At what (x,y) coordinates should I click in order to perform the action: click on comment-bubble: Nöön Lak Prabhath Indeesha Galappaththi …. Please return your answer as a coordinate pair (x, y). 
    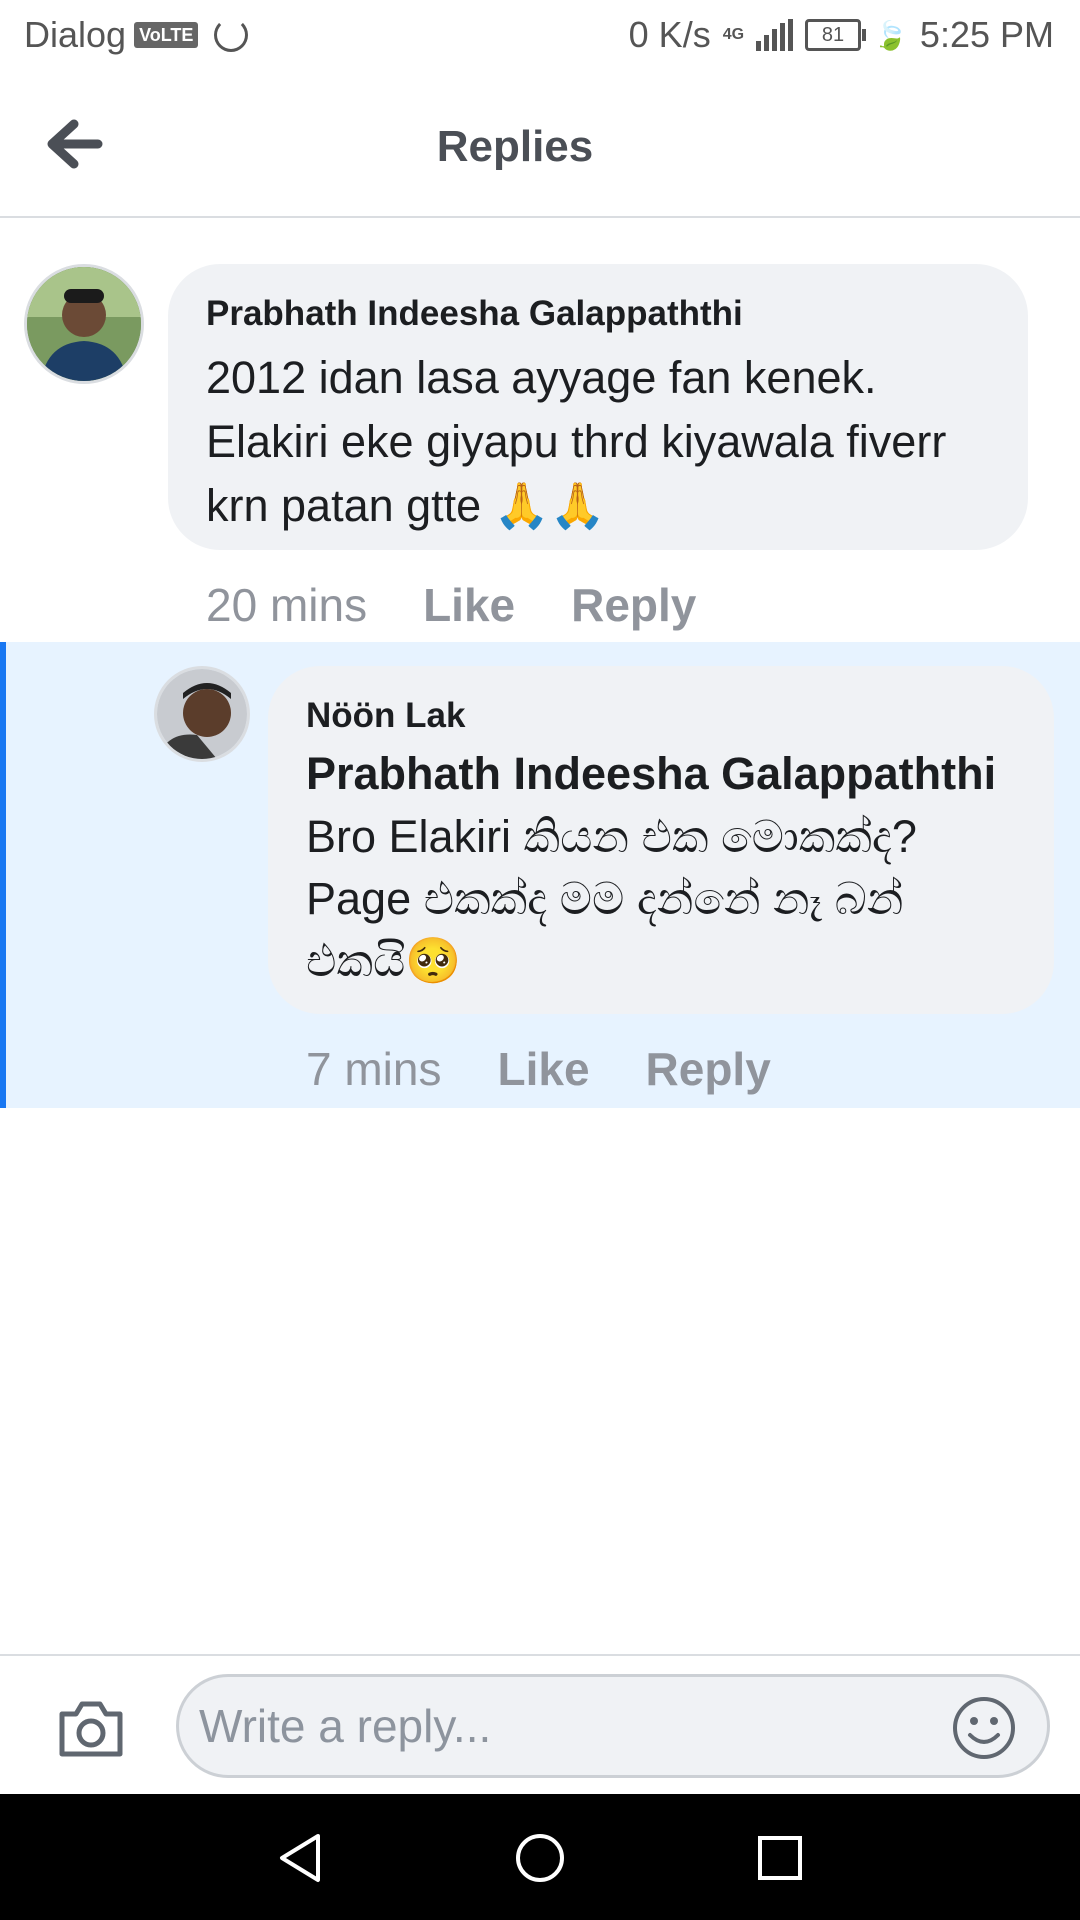
    Looking at the image, I should click on (661, 840).